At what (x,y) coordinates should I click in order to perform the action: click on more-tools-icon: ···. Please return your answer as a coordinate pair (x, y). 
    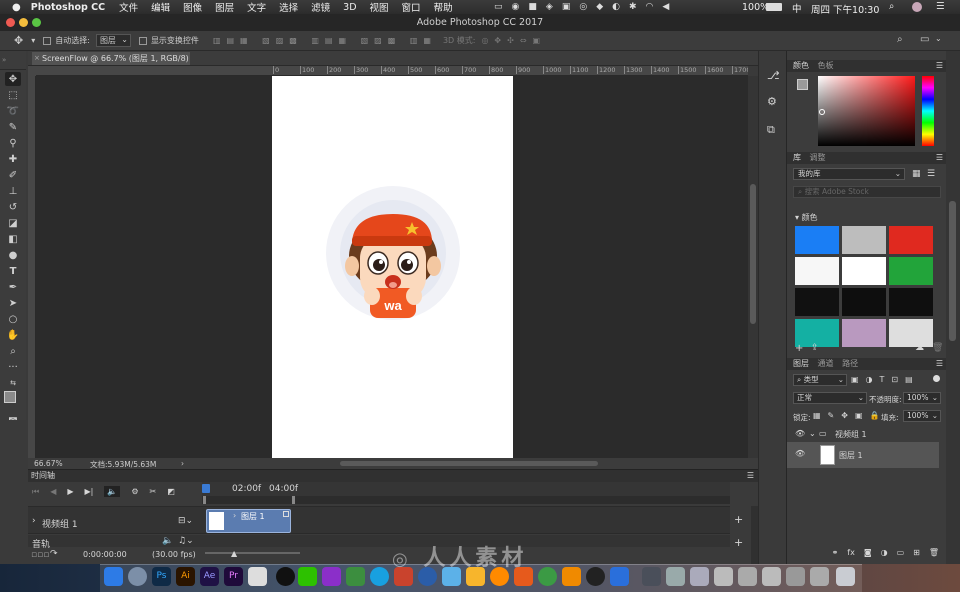
    Looking at the image, I should click on (13, 367).